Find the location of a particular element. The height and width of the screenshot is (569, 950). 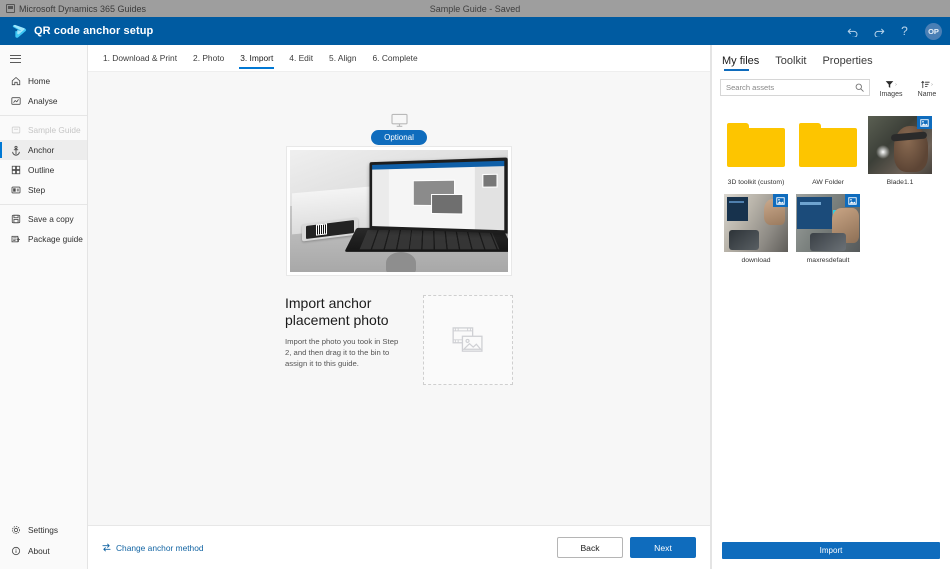

tab-my-files: My files is located at coordinates (740, 63).